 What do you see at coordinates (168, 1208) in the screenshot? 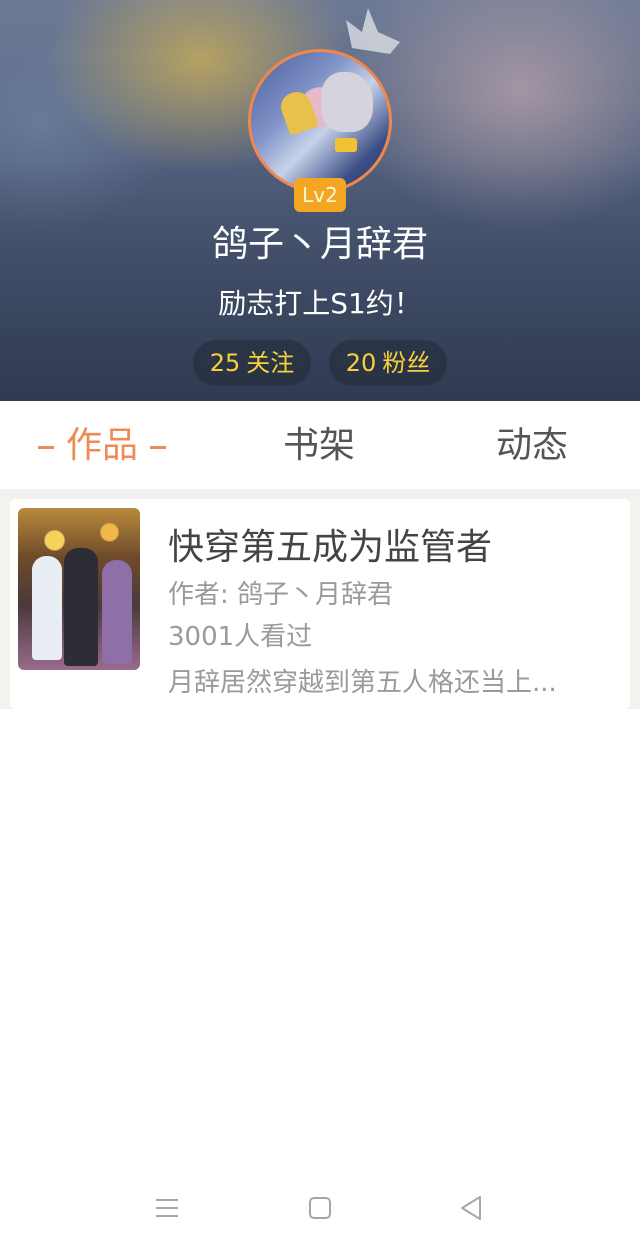
I see `menu-icon` at bounding box center [168, 1208].